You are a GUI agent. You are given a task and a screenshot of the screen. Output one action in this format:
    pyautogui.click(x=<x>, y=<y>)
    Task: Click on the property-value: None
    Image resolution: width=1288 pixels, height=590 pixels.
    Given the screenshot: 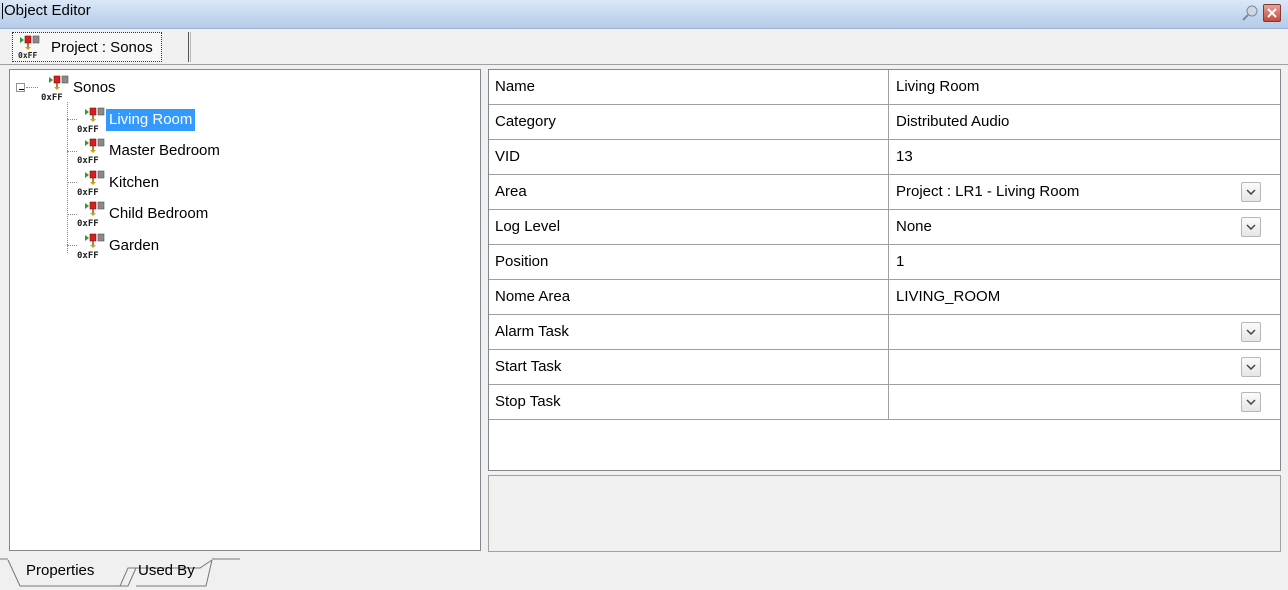 What is the action you would take?
    pyautogui.click(x=914, y=226)
    